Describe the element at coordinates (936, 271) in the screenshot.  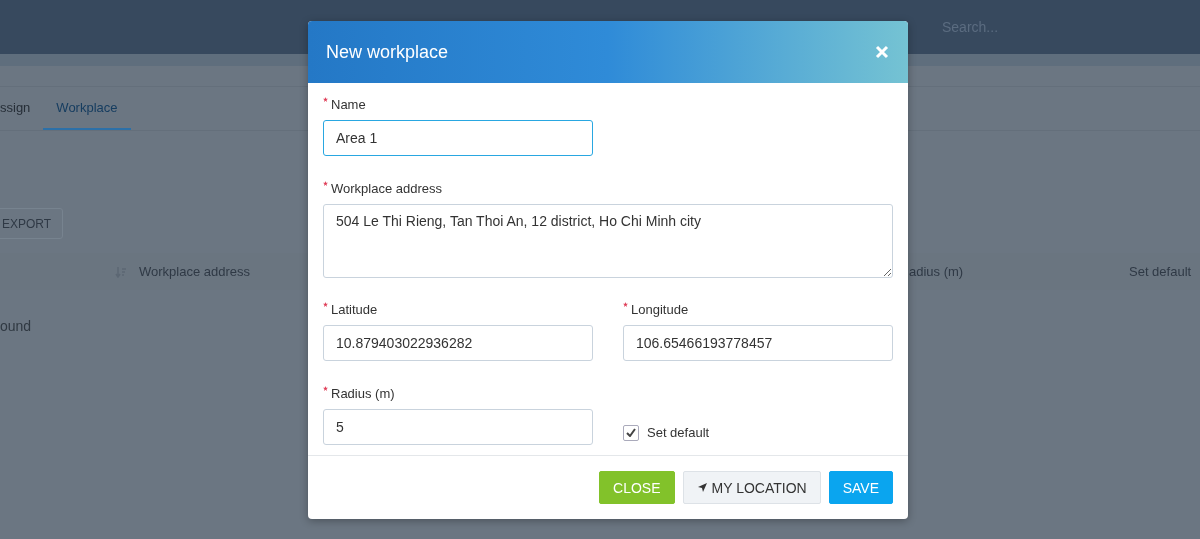
I see `column-header: adius (m)` at that location.